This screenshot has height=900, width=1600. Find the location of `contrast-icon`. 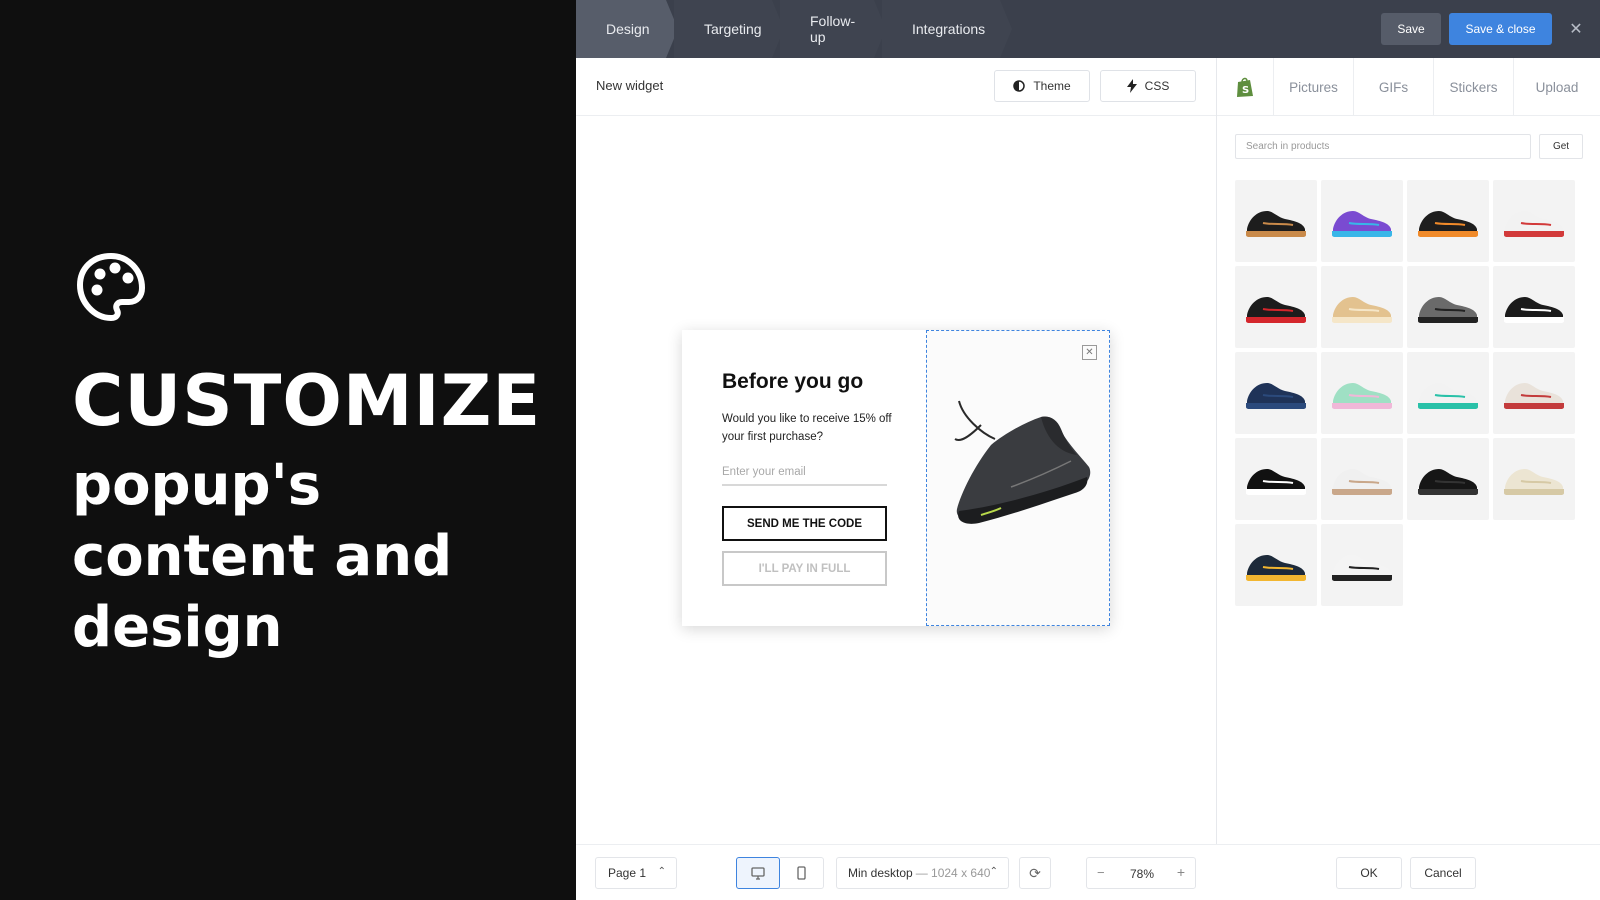

contrast-icon is located at coordinates (1019, 86).